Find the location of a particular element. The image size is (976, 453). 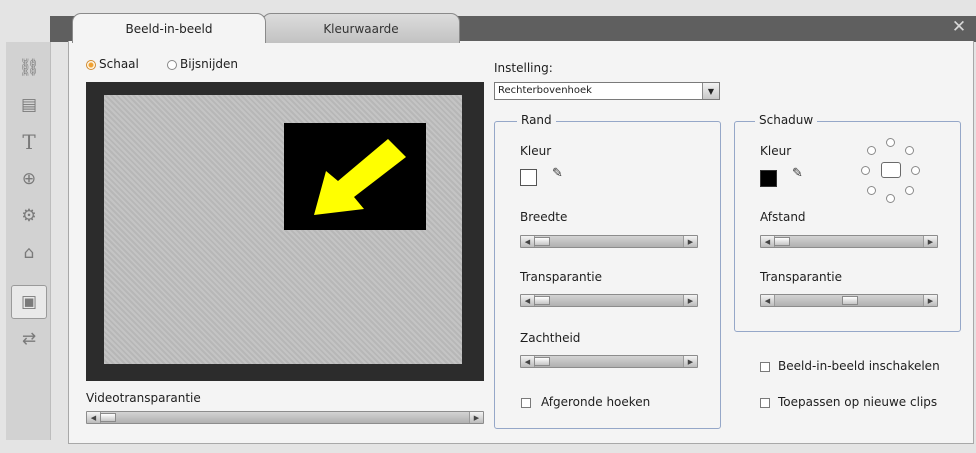

border-transparency-label: Transparantie is located at coordinates (561, 277).